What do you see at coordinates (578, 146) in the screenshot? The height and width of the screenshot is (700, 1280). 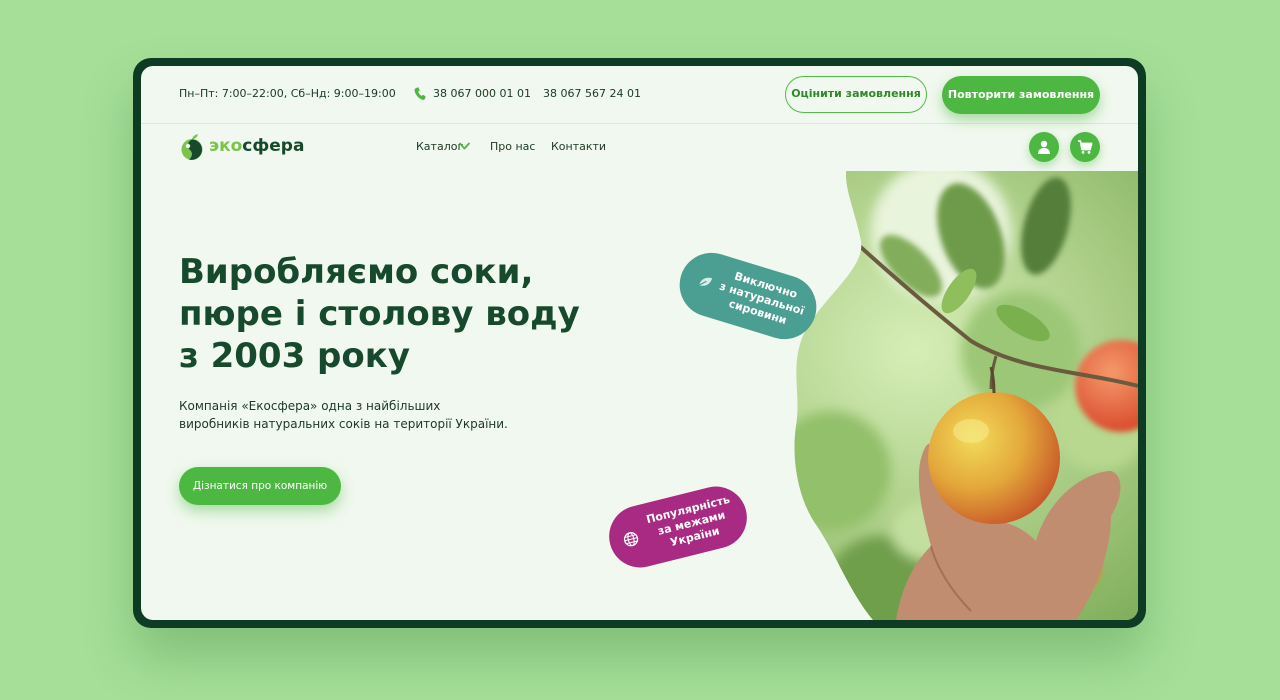 I see `nav-contacts: Контакти` at bounding box center [578, 146].